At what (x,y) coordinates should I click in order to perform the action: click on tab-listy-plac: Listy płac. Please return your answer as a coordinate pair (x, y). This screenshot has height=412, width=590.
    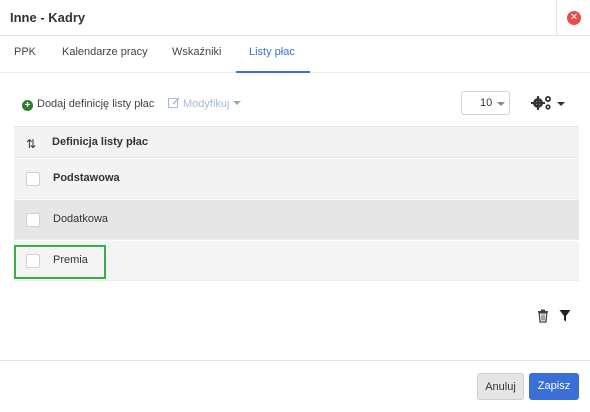
    Looking at the image, I should click on (272, 52).